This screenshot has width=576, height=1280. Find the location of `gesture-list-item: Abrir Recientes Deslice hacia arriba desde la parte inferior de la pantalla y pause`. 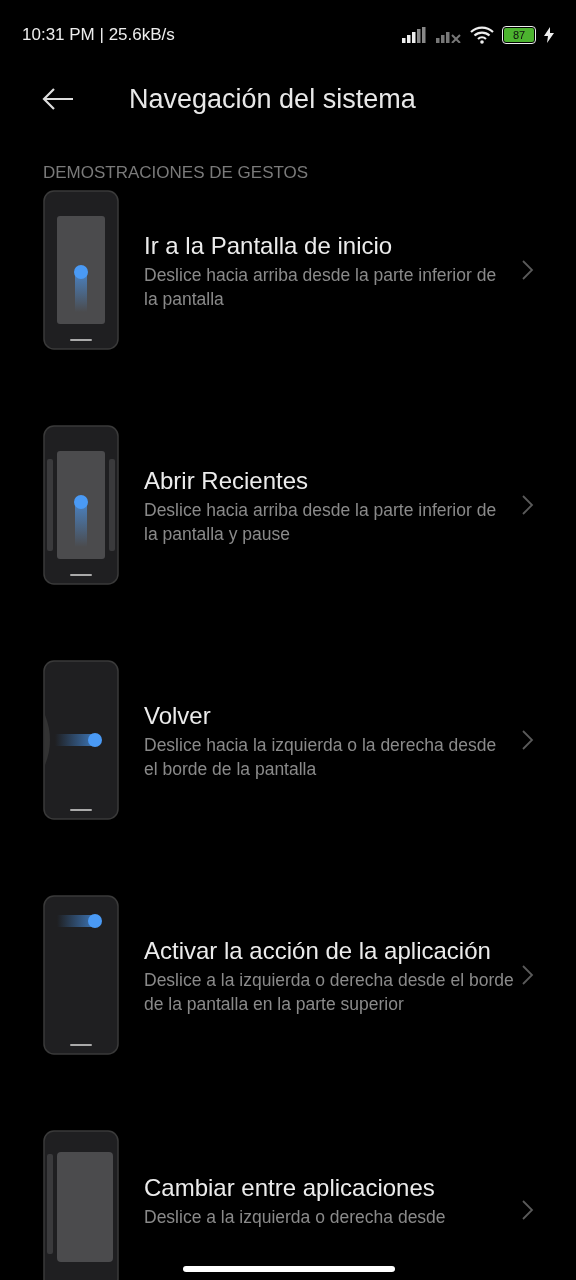

gesture-list-item: Abrir Recientes Deslice hacia arriba desde la parte inferior de la pantalla y pause is located at coordinates (288, 505).